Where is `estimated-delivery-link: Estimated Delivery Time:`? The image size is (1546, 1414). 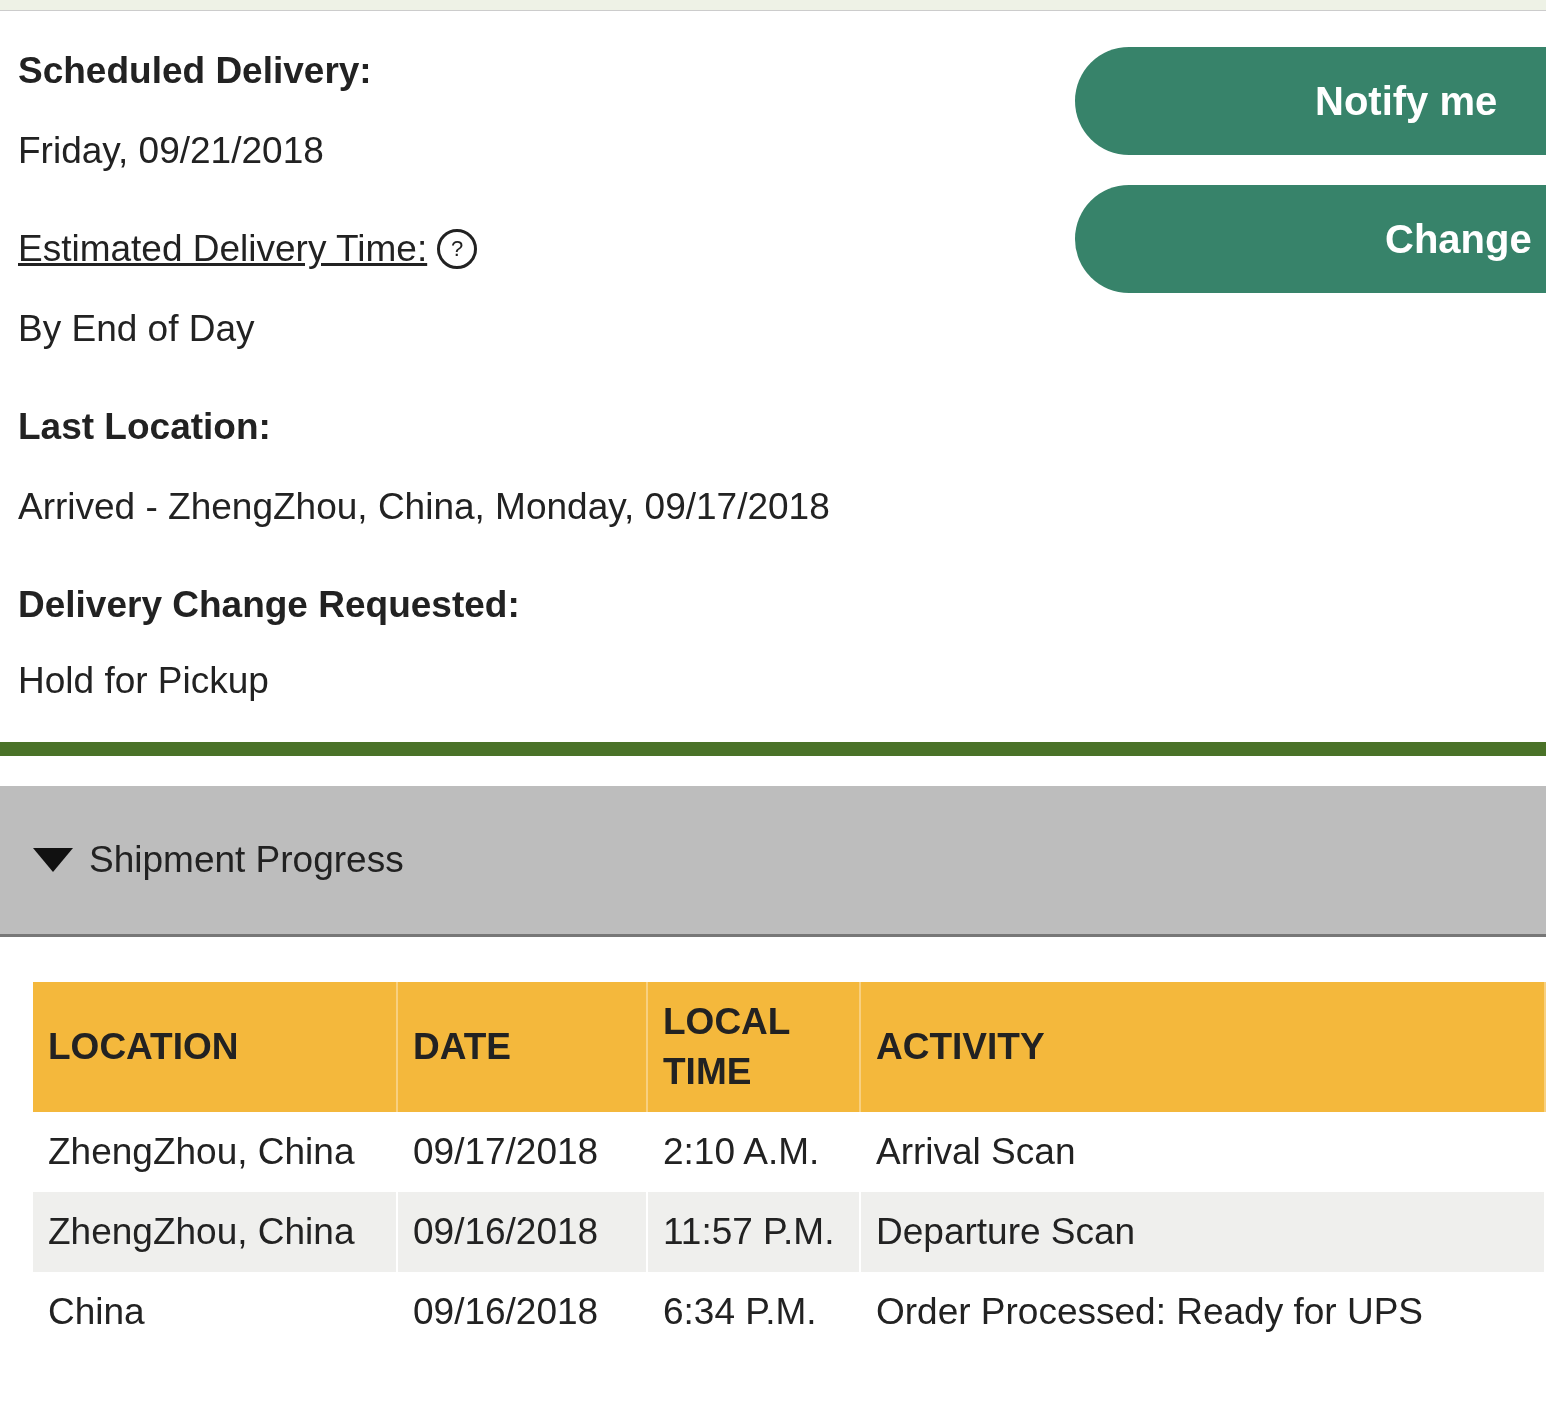
estimated-delivery-link: Estimated Delivery Time: is located at coordinates (223, 249).